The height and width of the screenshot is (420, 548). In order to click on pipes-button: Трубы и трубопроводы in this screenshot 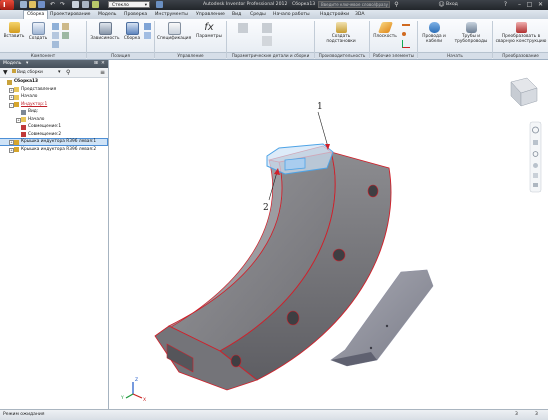, I will do `click(471, 33)`.